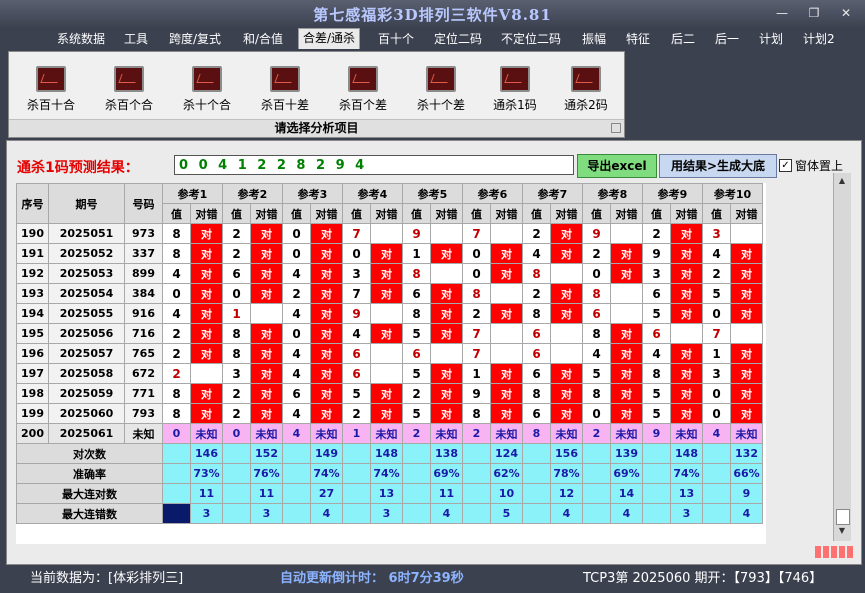 The image size is (865, 593). Describe the element at coordinates (515, 89) in the screenshot. I see `ribbon-button-kill-one-code: 通杀1码` at that location.